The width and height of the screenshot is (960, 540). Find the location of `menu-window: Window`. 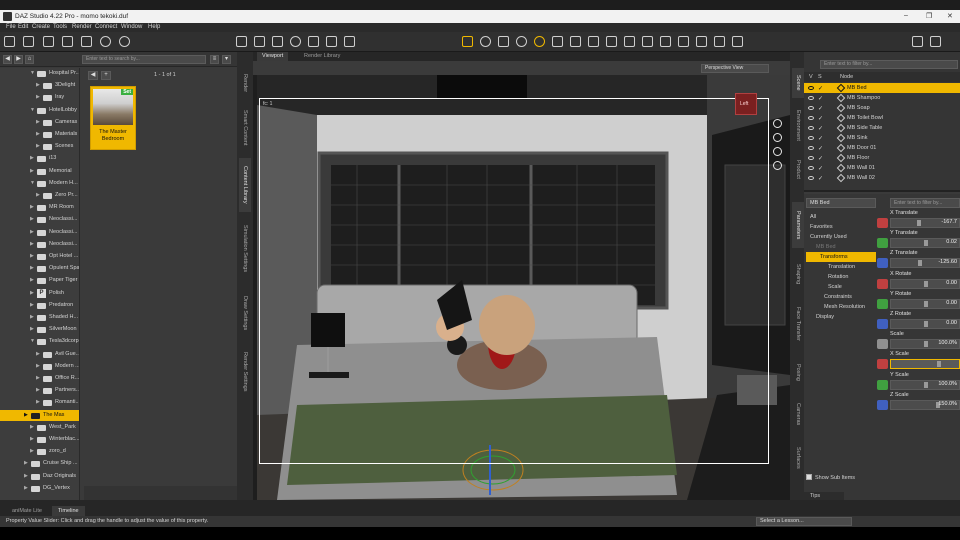

menu-window: Window is located at coordinates (131, 27).